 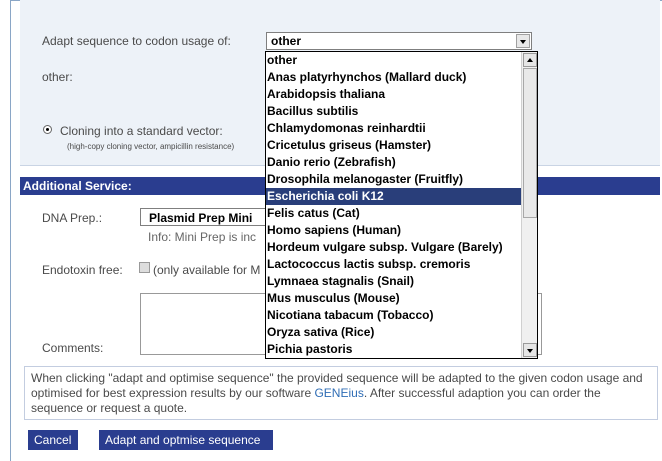 I want to click on codon-usage-label: Adapt sequence to codon usage of:, so click(x=136, y=41).